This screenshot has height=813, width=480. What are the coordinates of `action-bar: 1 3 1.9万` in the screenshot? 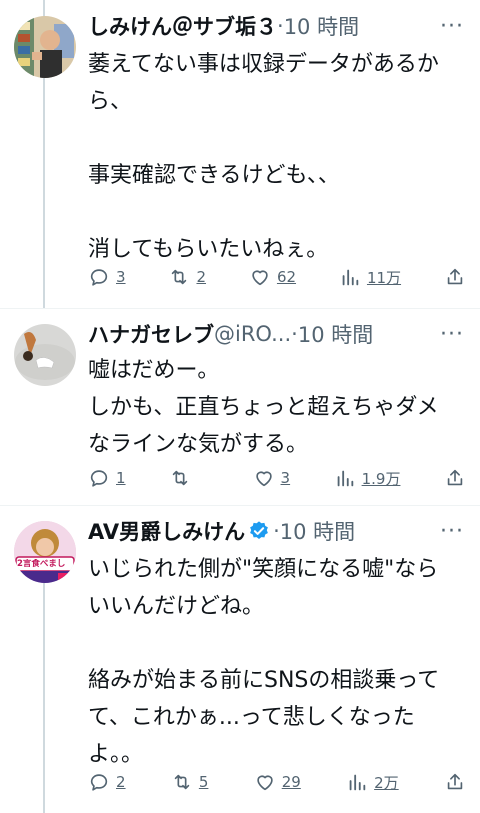 It's located at (277, 478).